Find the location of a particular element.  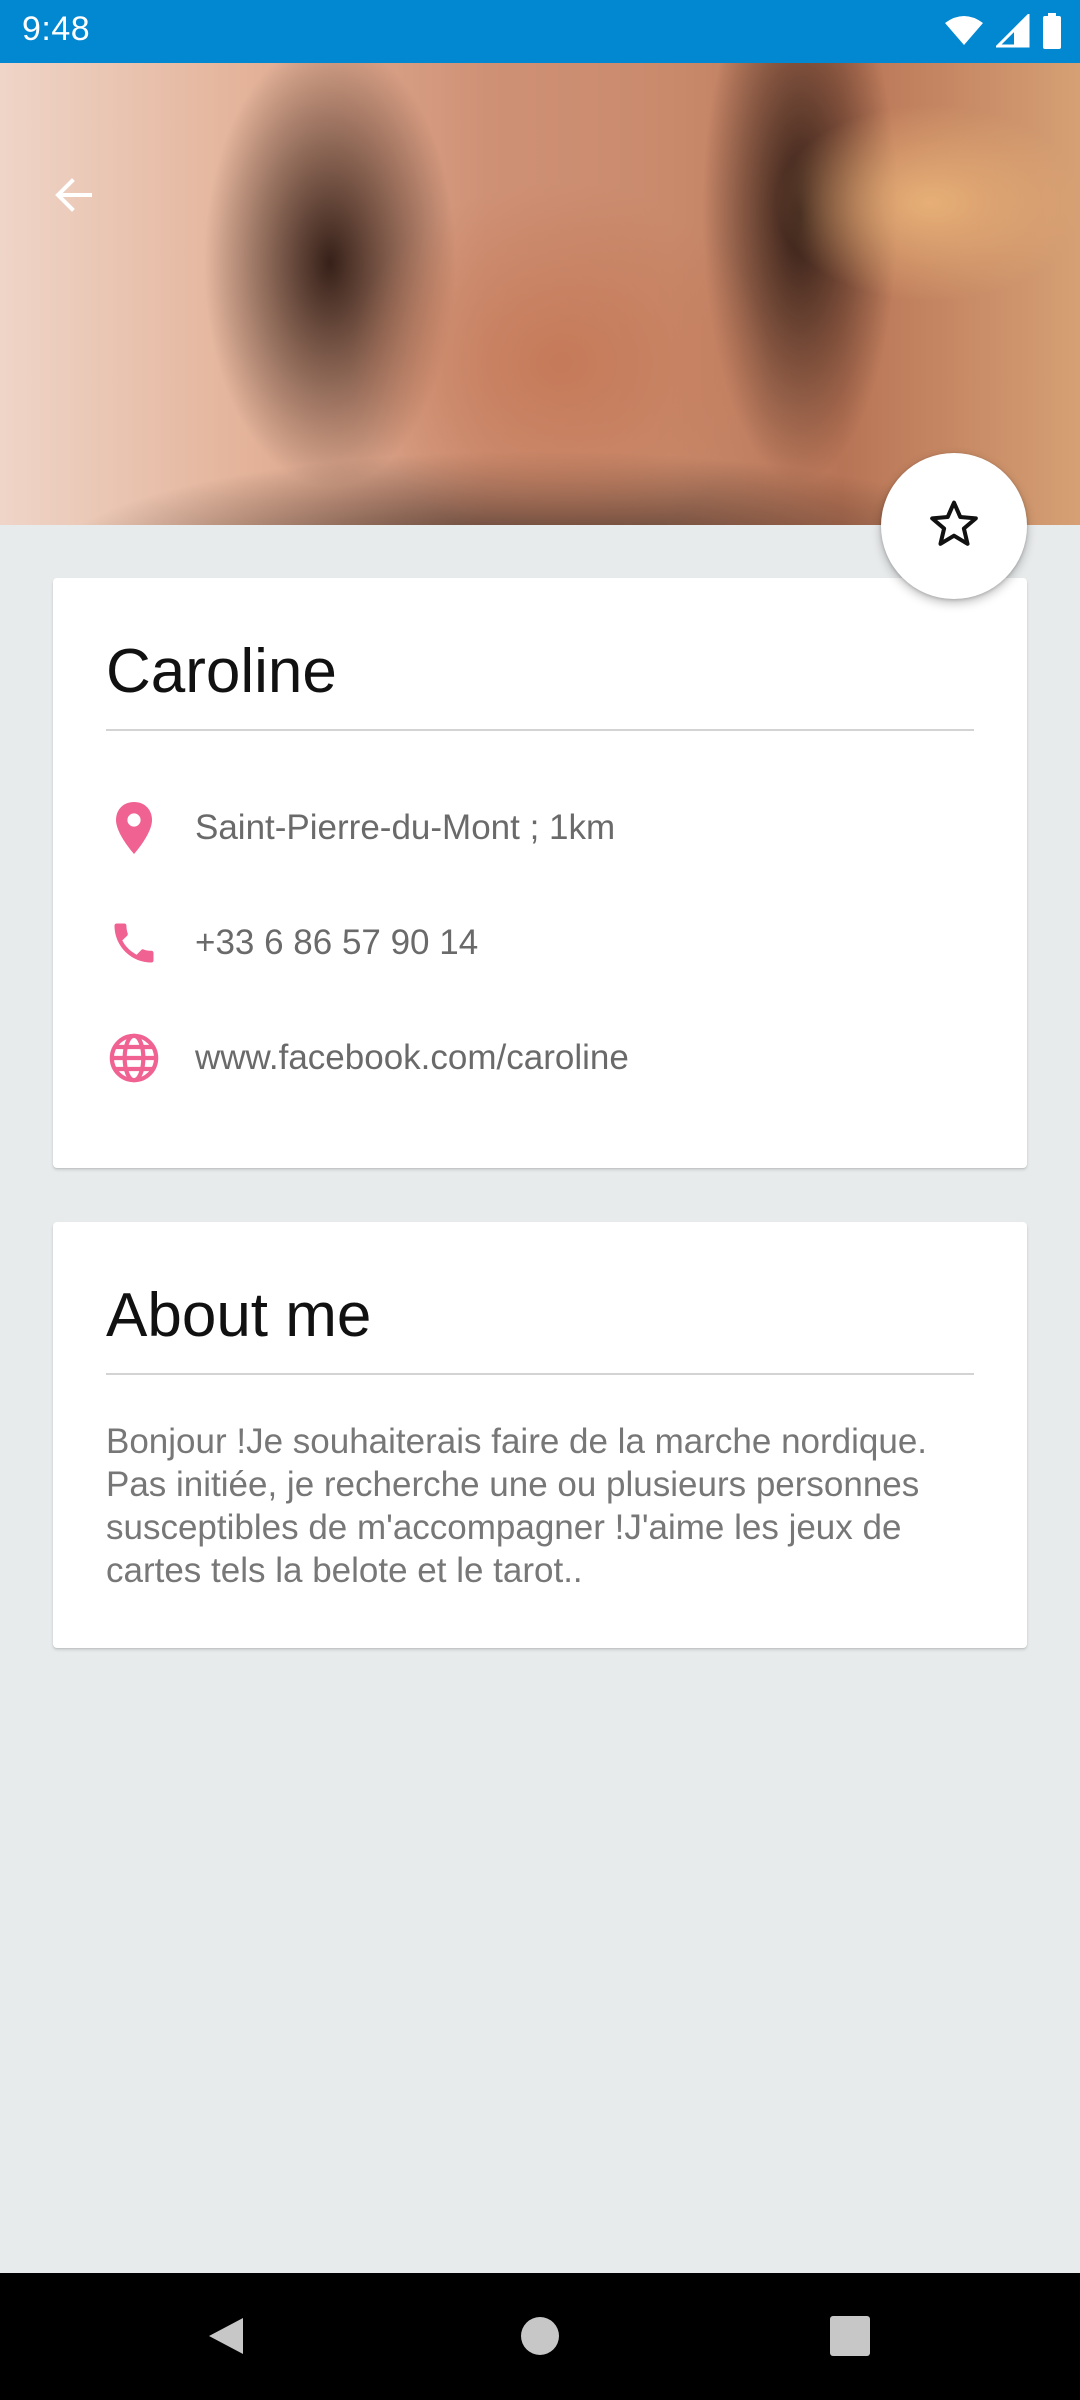

back-button is located at coordinates (74, 197).